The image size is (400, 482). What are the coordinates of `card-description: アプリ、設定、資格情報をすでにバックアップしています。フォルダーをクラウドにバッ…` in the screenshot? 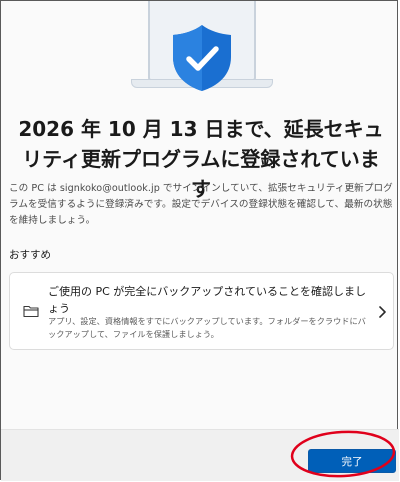 It's located at (207, 327).